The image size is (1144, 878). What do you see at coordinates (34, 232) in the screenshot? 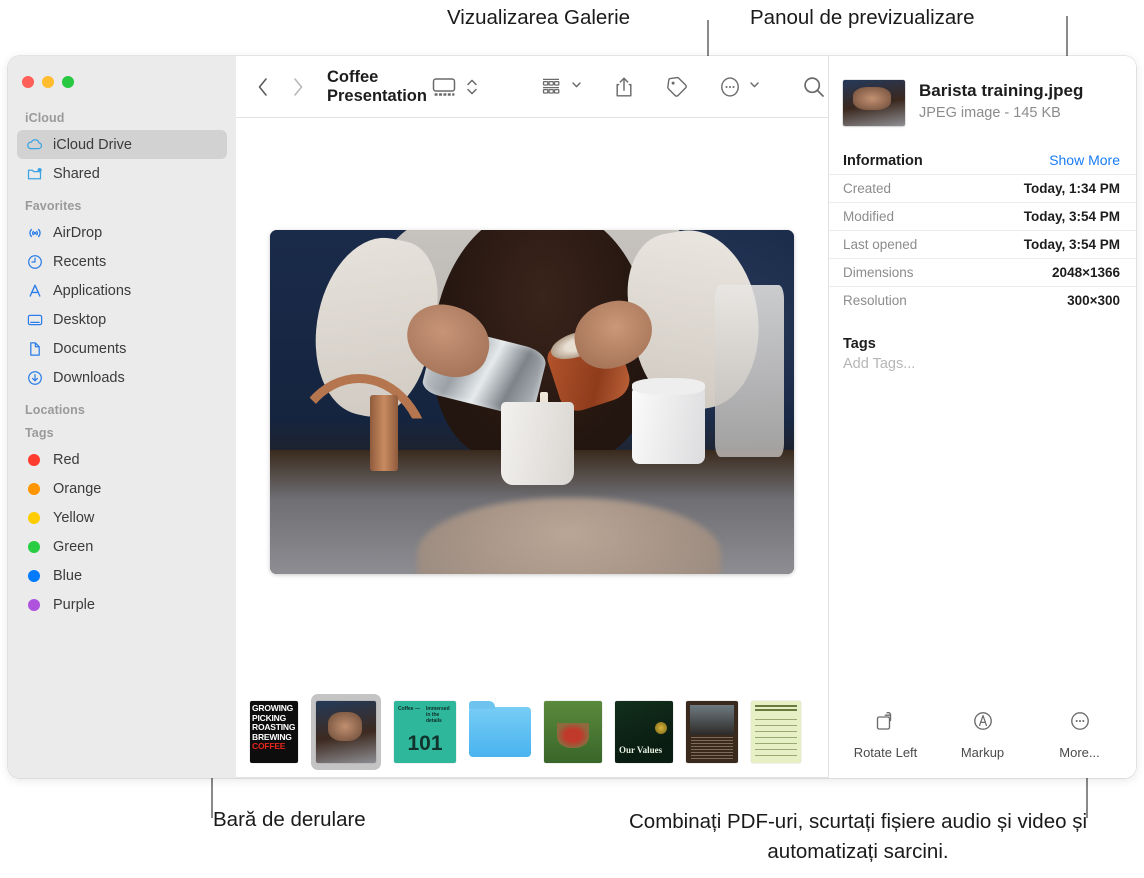
I see `airdrop-icon` at bounding box center [34, 232].